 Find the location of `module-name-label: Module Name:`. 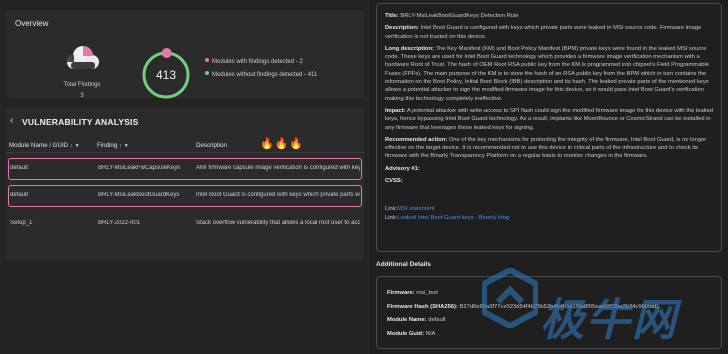

module-name-label: Module Name: is located at coordinates (407, 320).